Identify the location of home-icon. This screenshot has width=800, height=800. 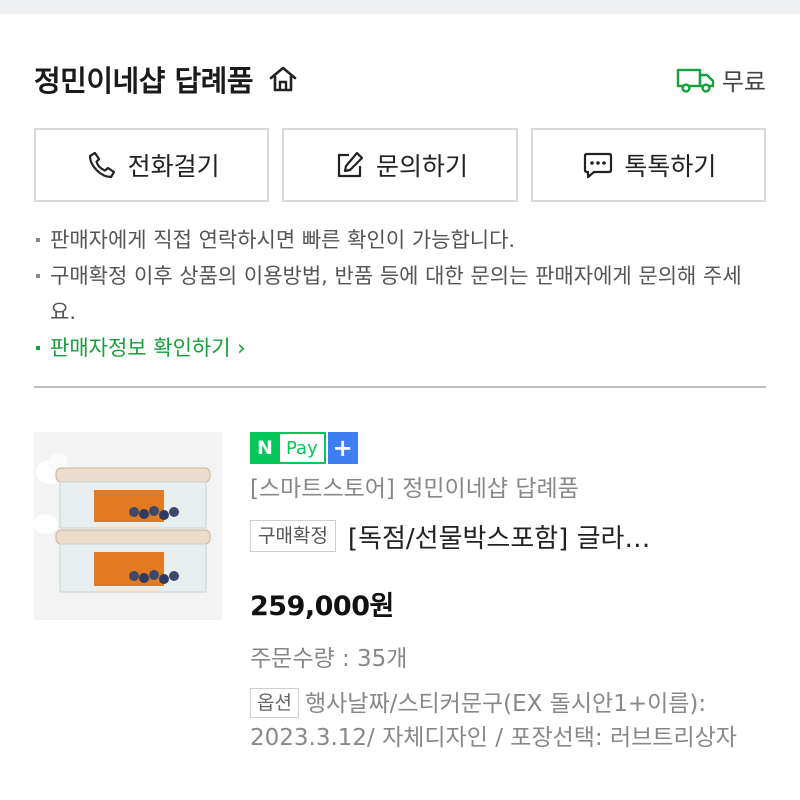
(283, 79).